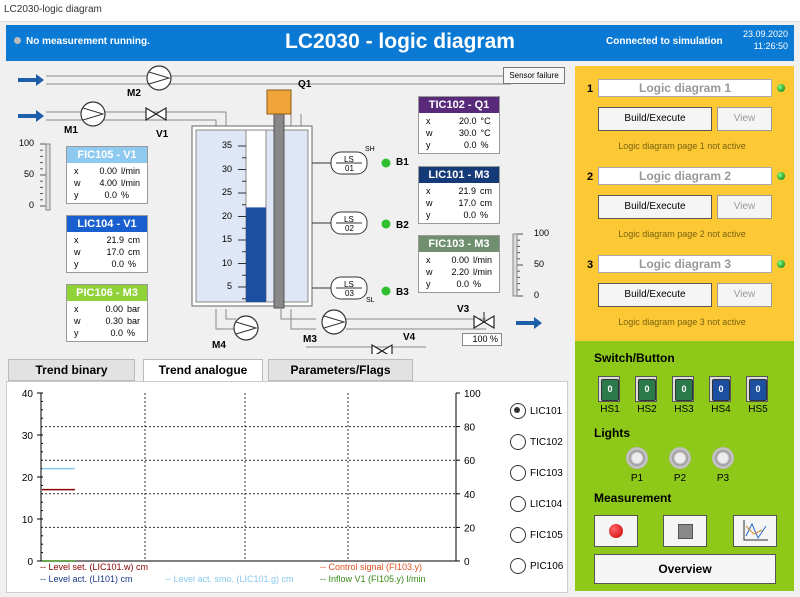  Describe the element at coordinates (680, 478) in the screenshot. I see `lamp-label: P2` at that location.